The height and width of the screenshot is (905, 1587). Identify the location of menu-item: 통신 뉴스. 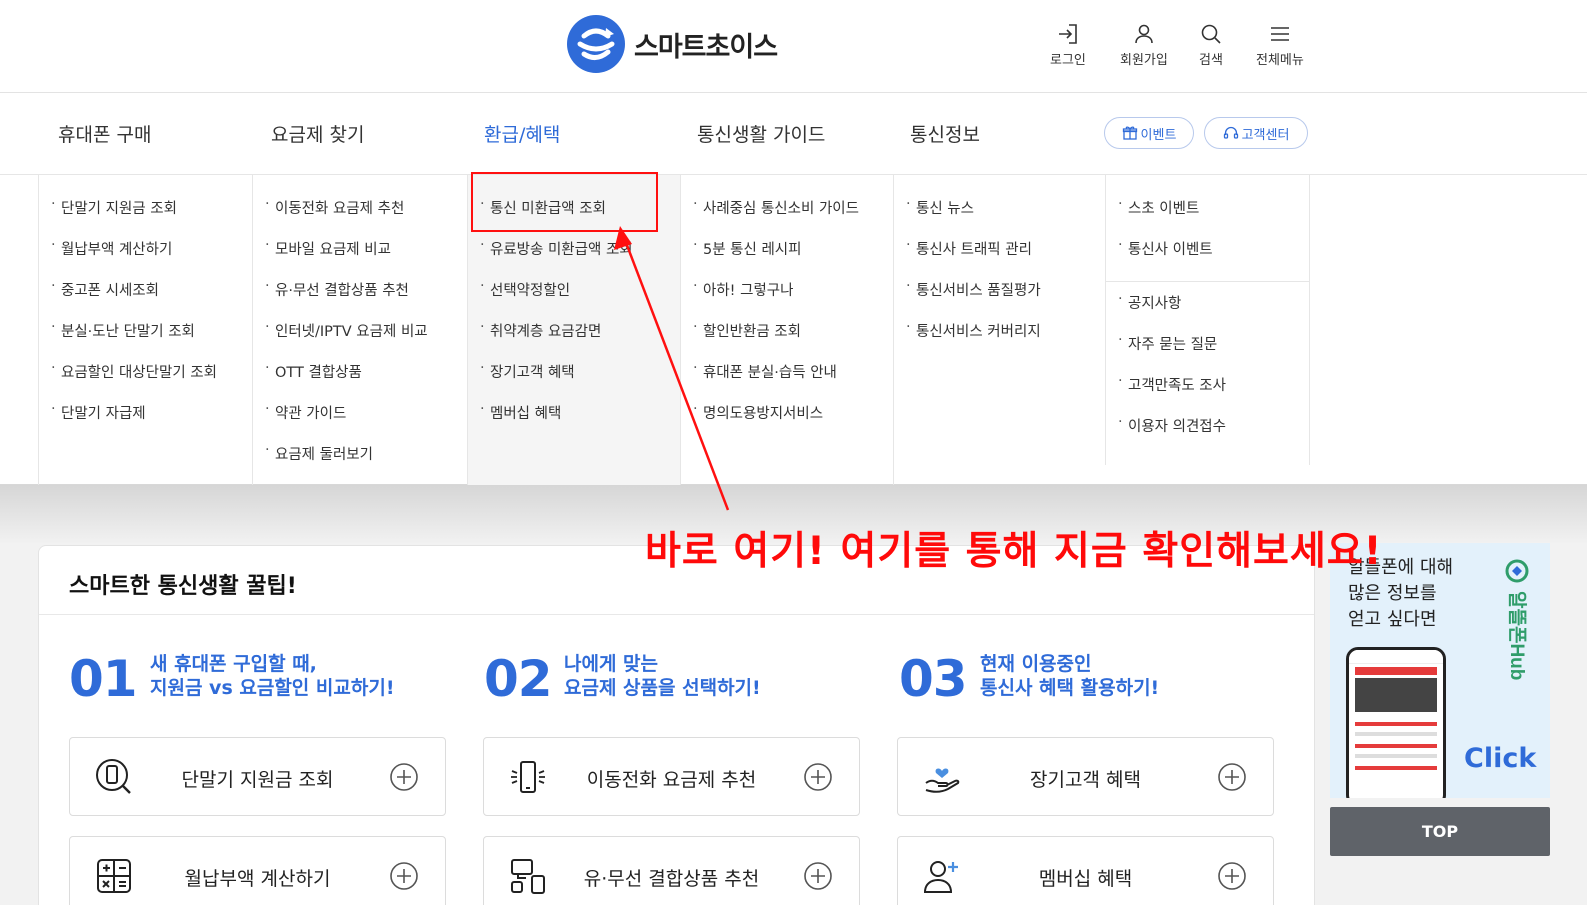
(999, 217).